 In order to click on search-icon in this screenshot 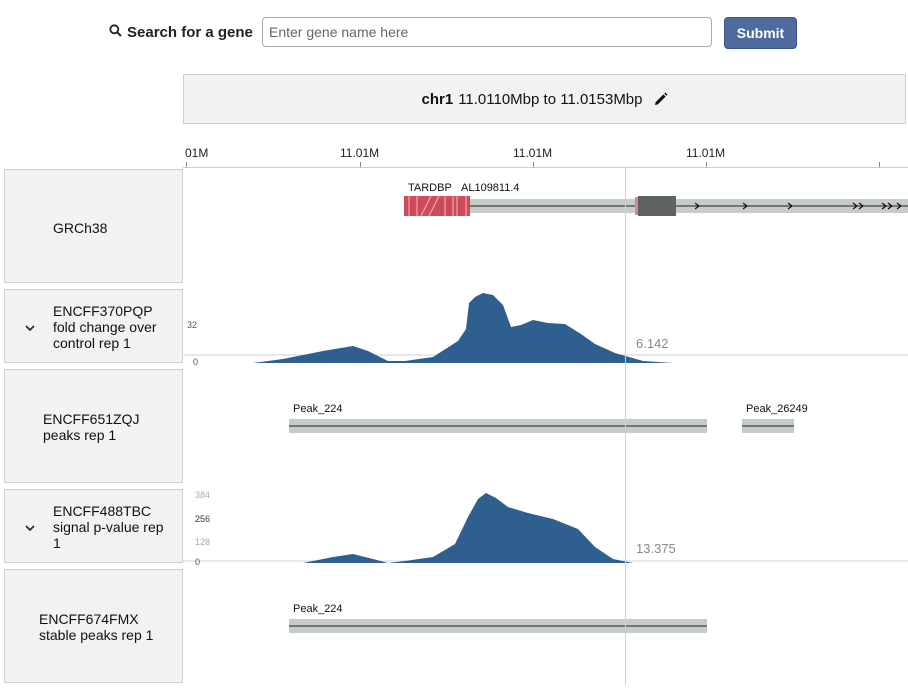, I will do `click(115, 32)`.